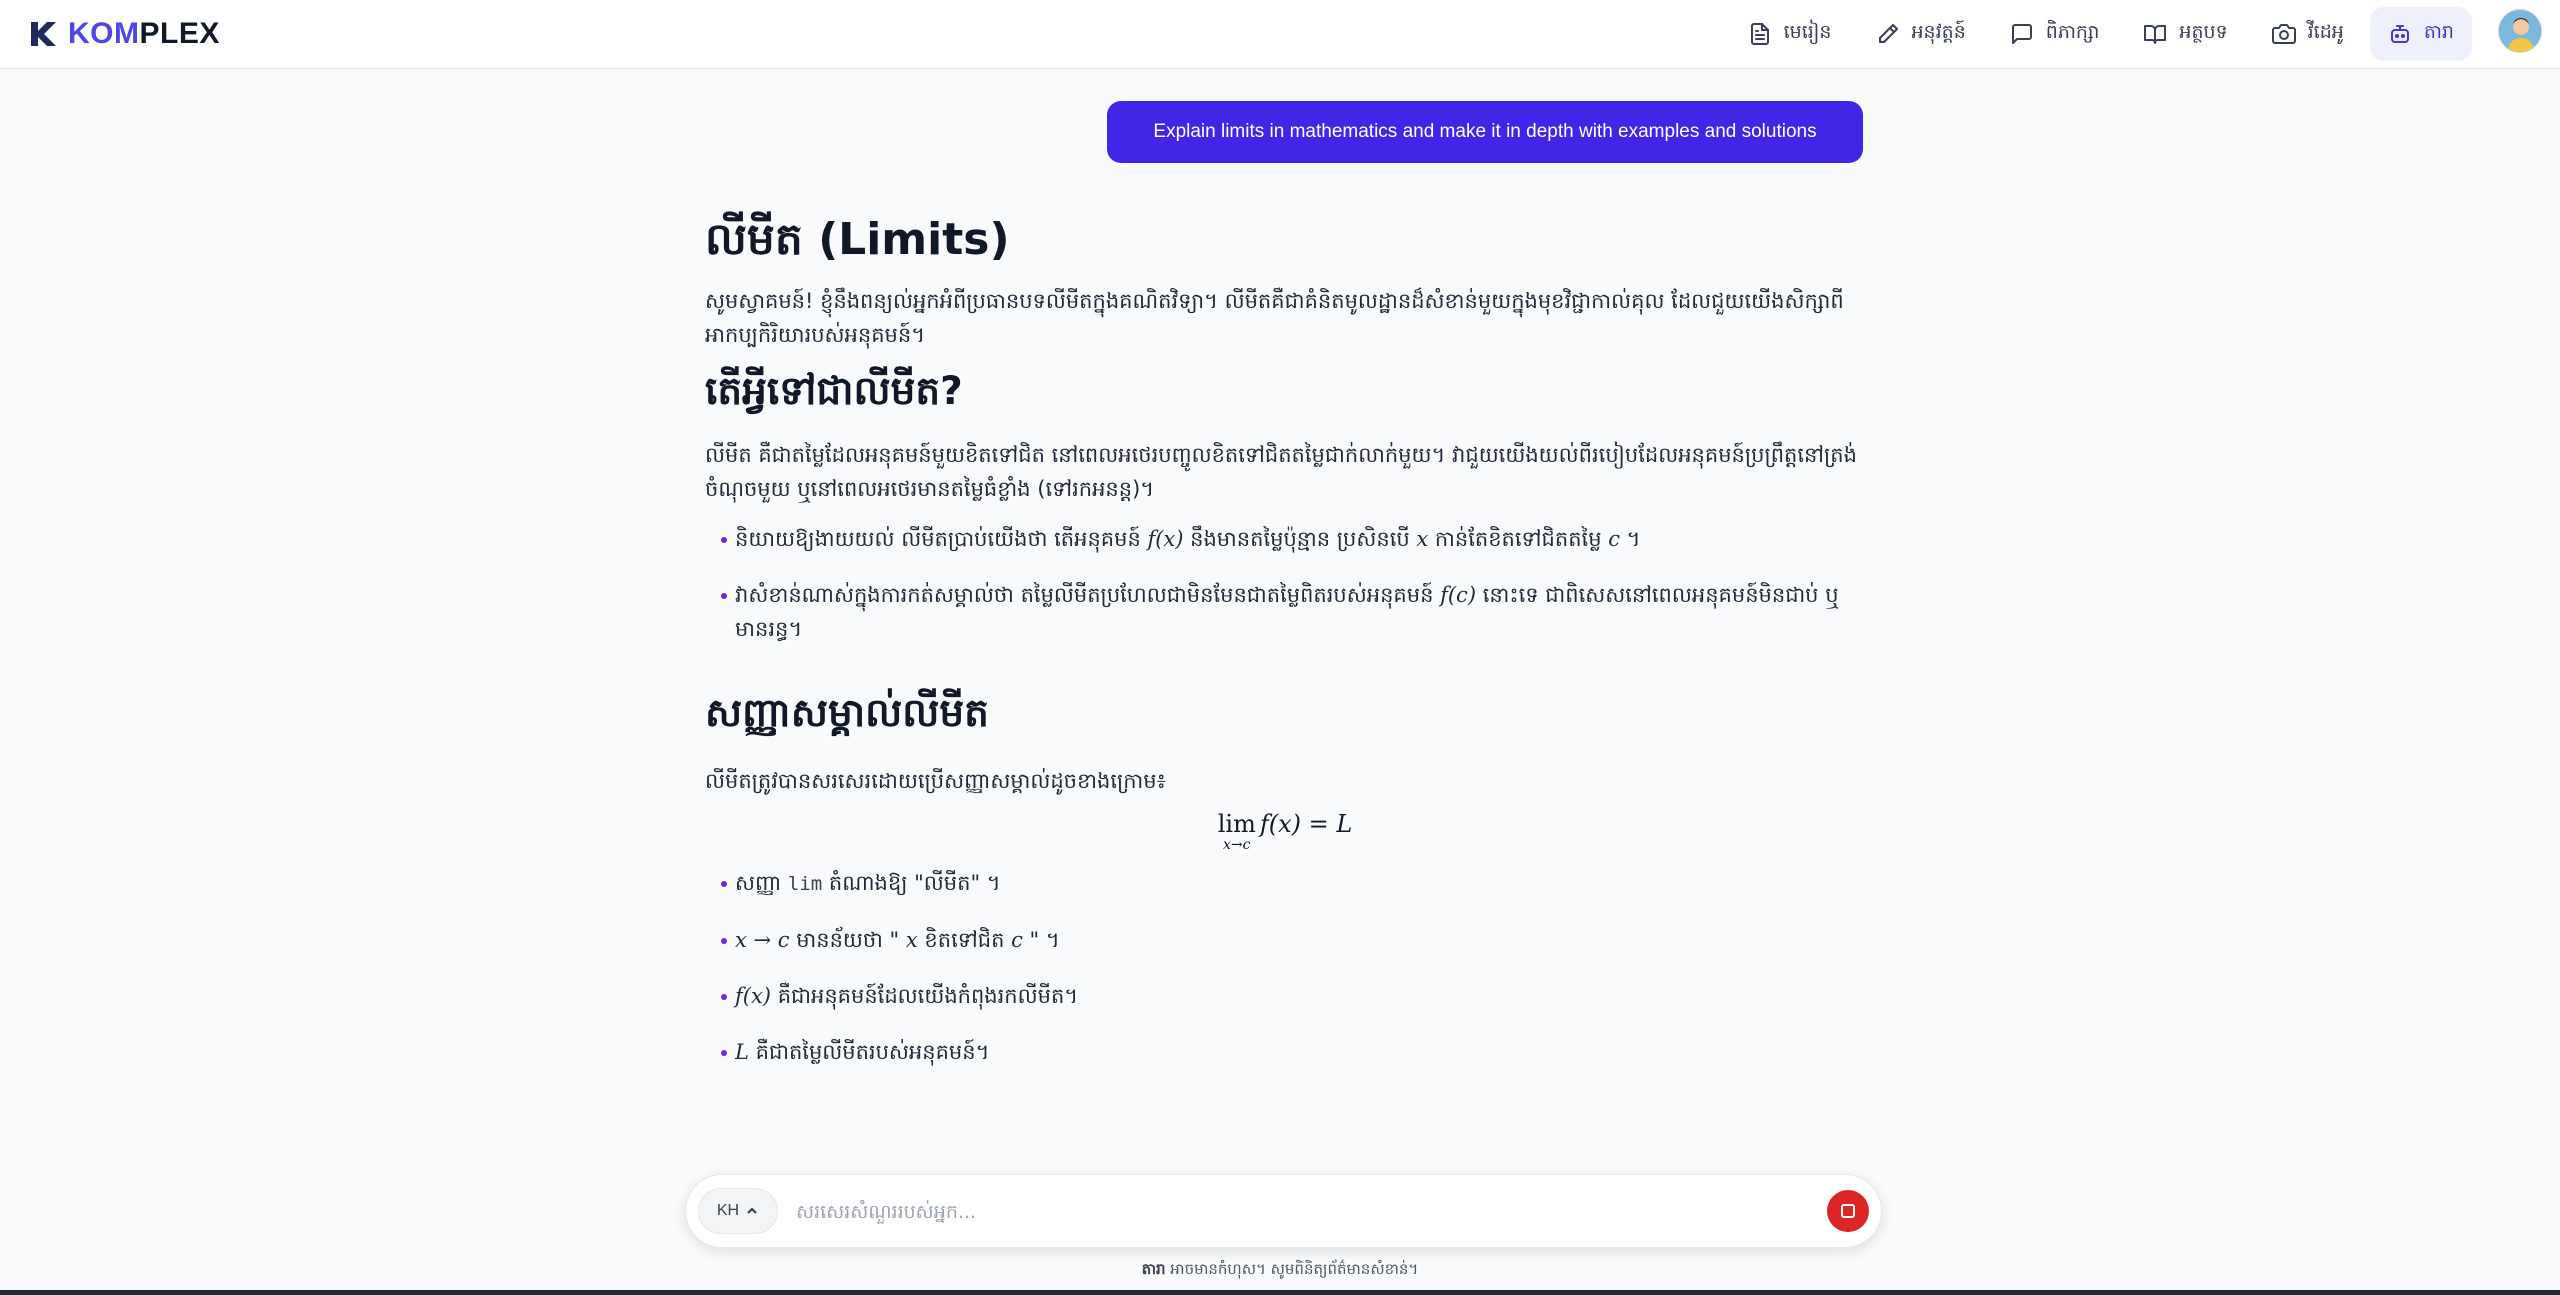 The height and width of the screenshot is (1295, 2560). Describe the element at coordinates (1285, 940) in the screenshot. I see `list-item: x → c មានន័យថា " x ខិតទៅជិត c " ។` at that location.